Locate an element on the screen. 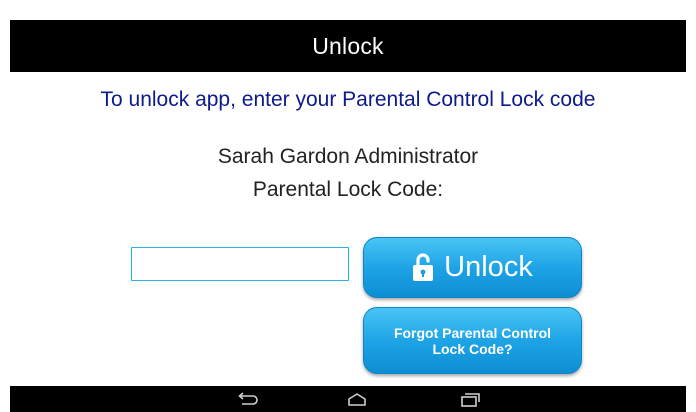 The width and height of the screenshot is (696, 412). system-nav-bar is located at coordinates (348, 399).